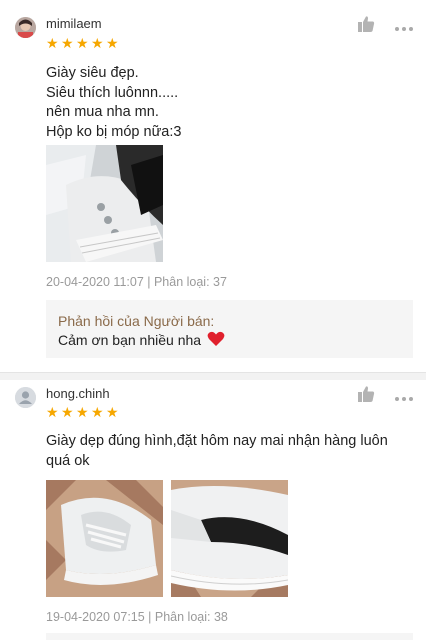  What do you see at coordinates (136, 282) in the screenshot?
I see `review-meta: 20-04-2020 11:07 | Phân loại: 37` at bounding box center [136, 282].